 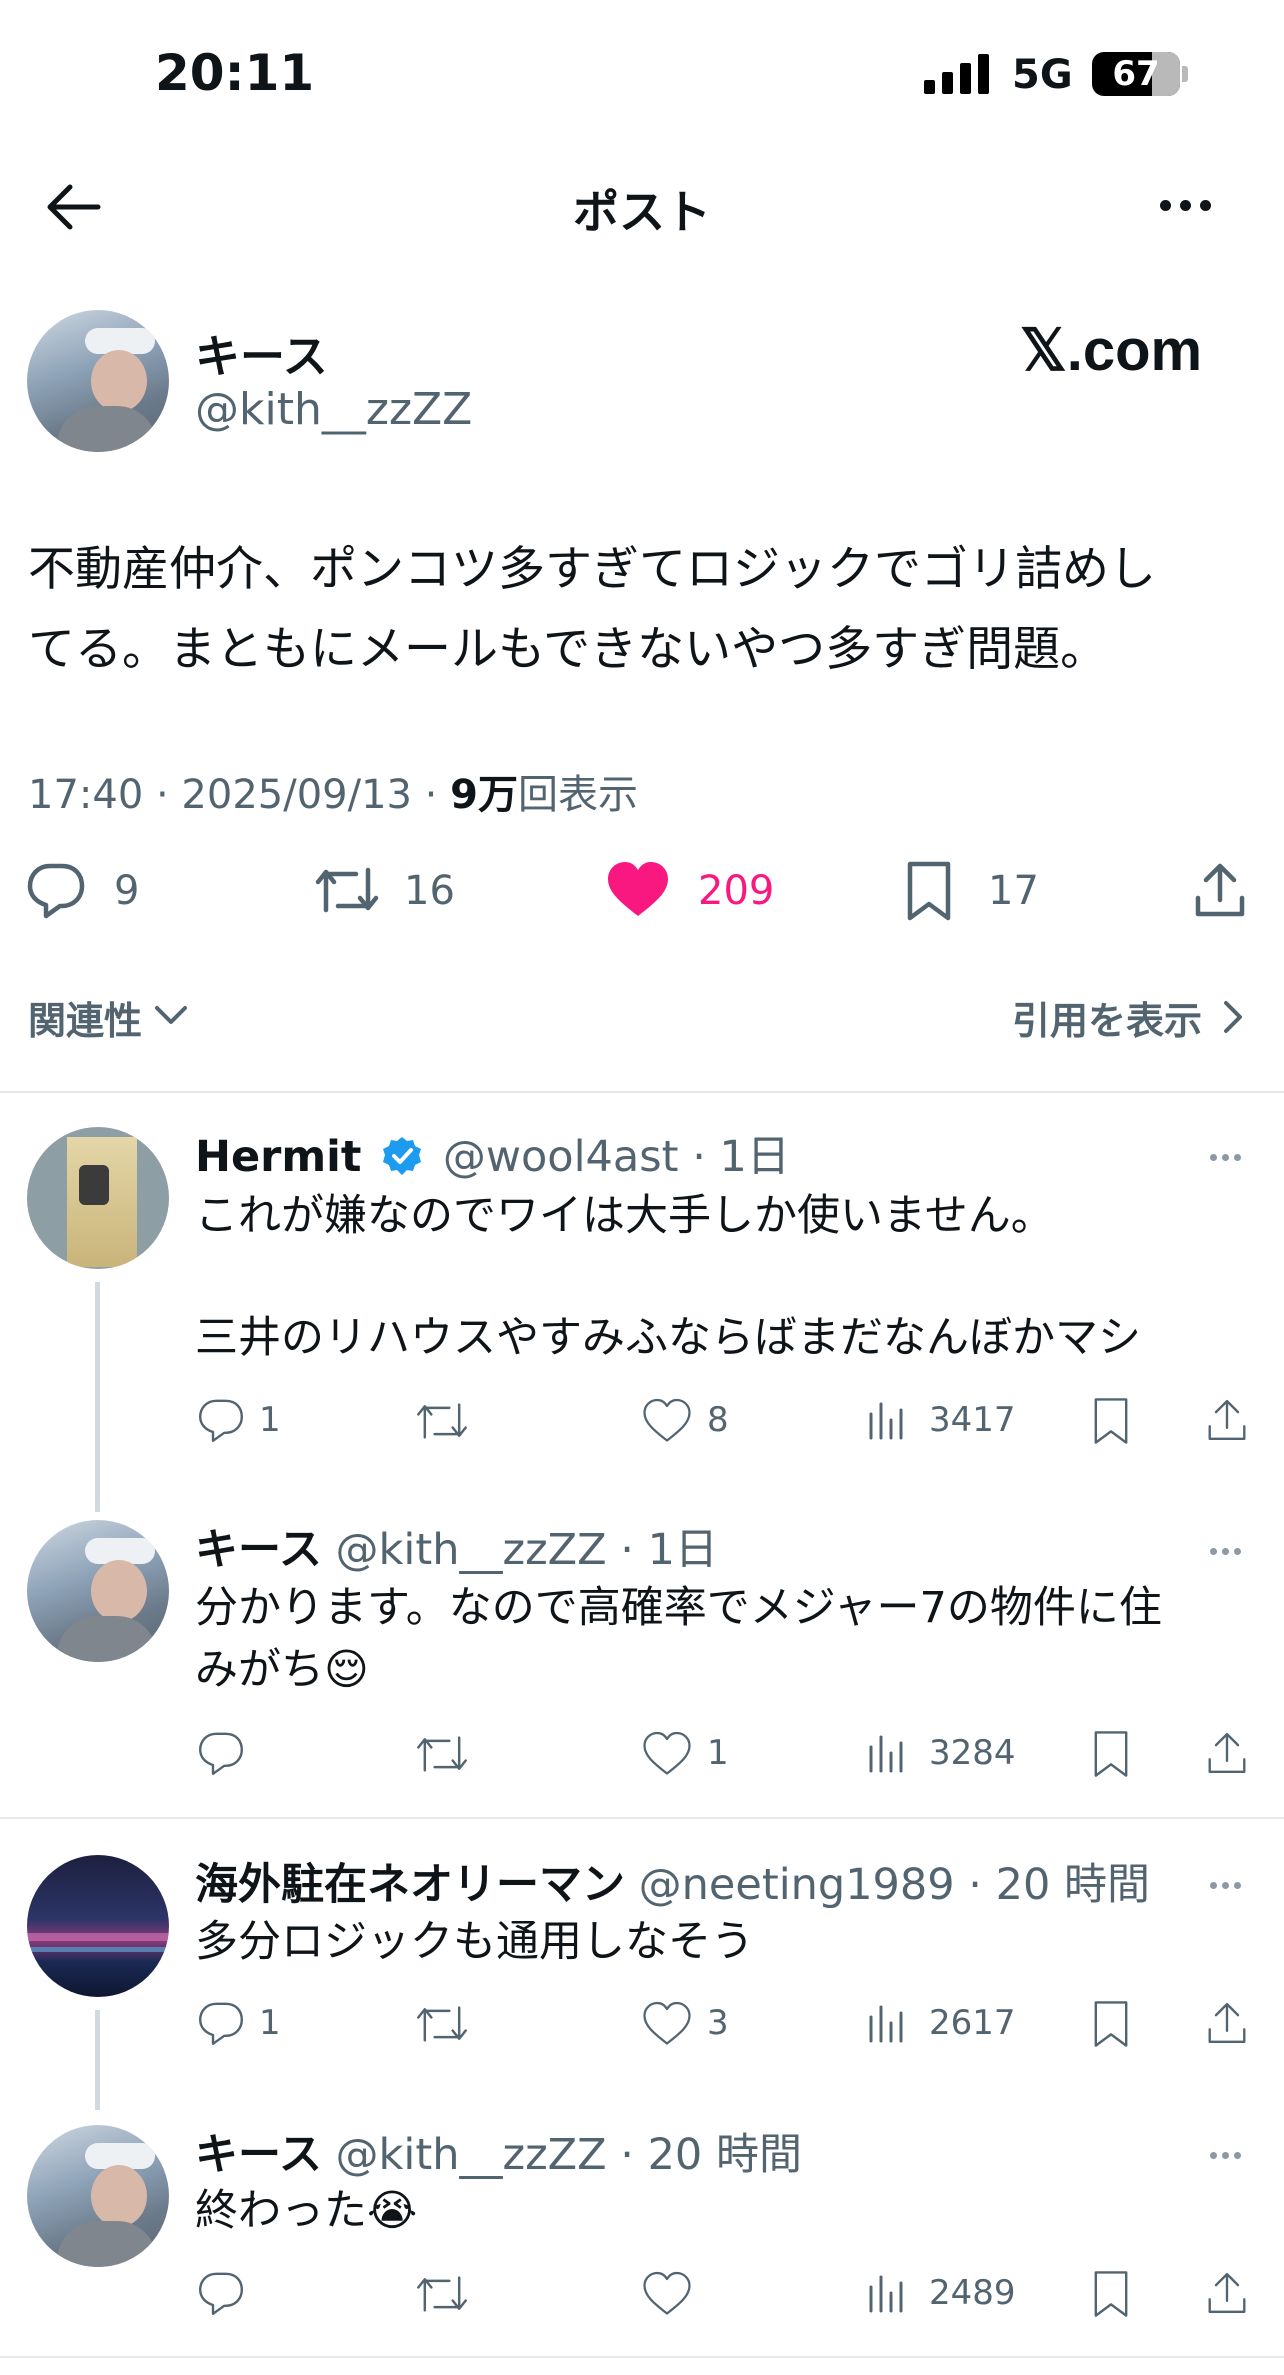 I want to click on battery-level: 67, so click(x=1136, y=74).